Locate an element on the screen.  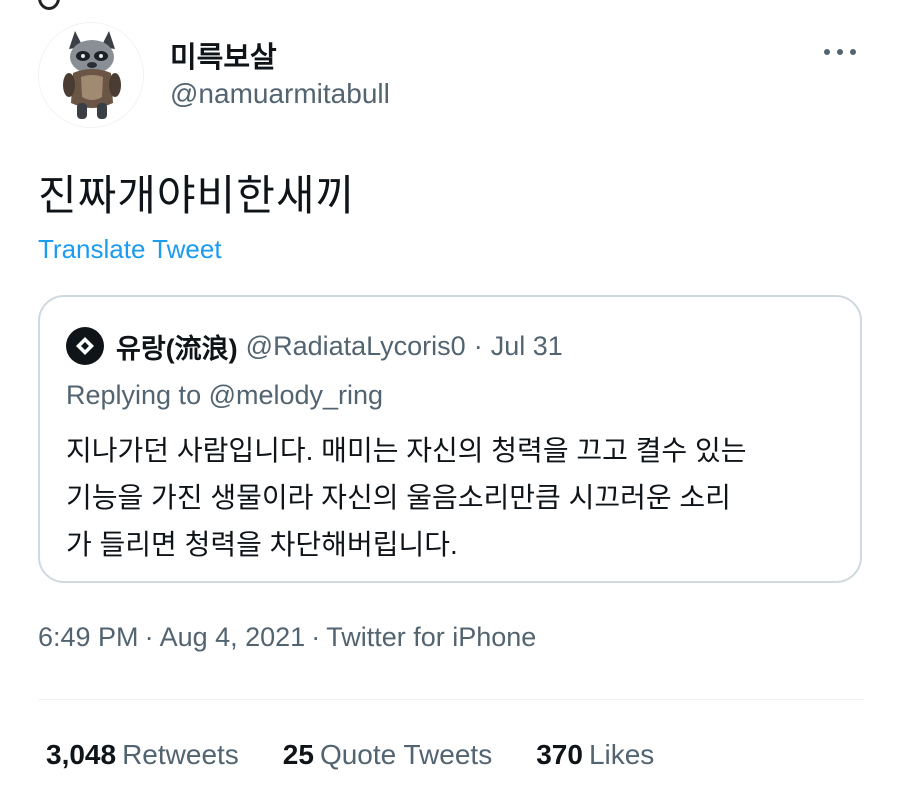
quote-tweets-stat: 25 Quote Tweets is located at coordinates (387, 755).